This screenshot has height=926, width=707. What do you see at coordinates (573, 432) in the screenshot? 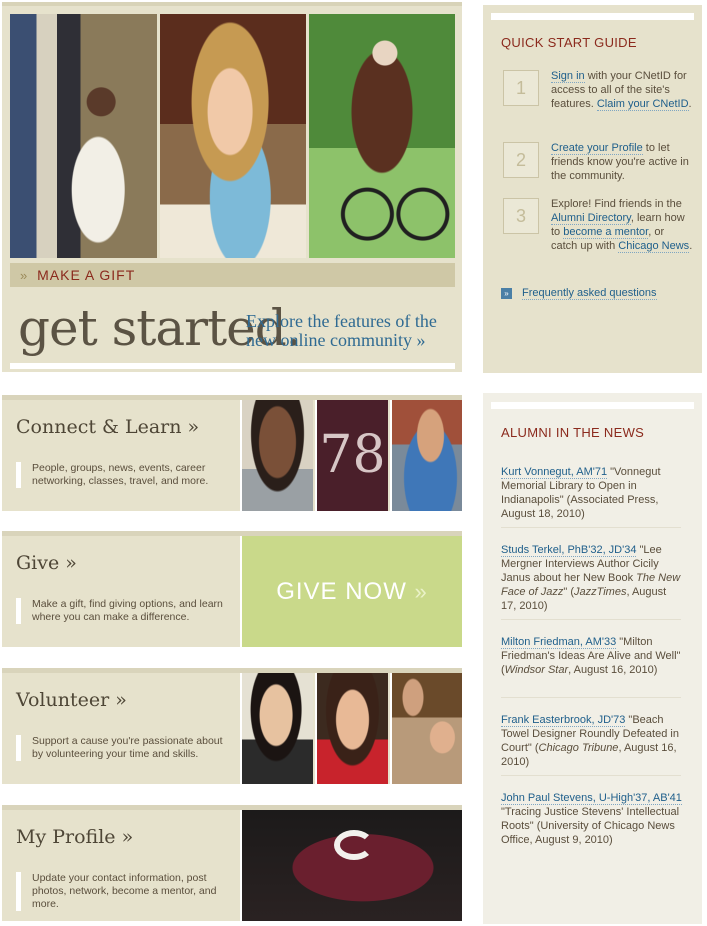
I see `alumni-news-heading: ALUMNI IN THE NEWS` at bounding box center [573, 432].